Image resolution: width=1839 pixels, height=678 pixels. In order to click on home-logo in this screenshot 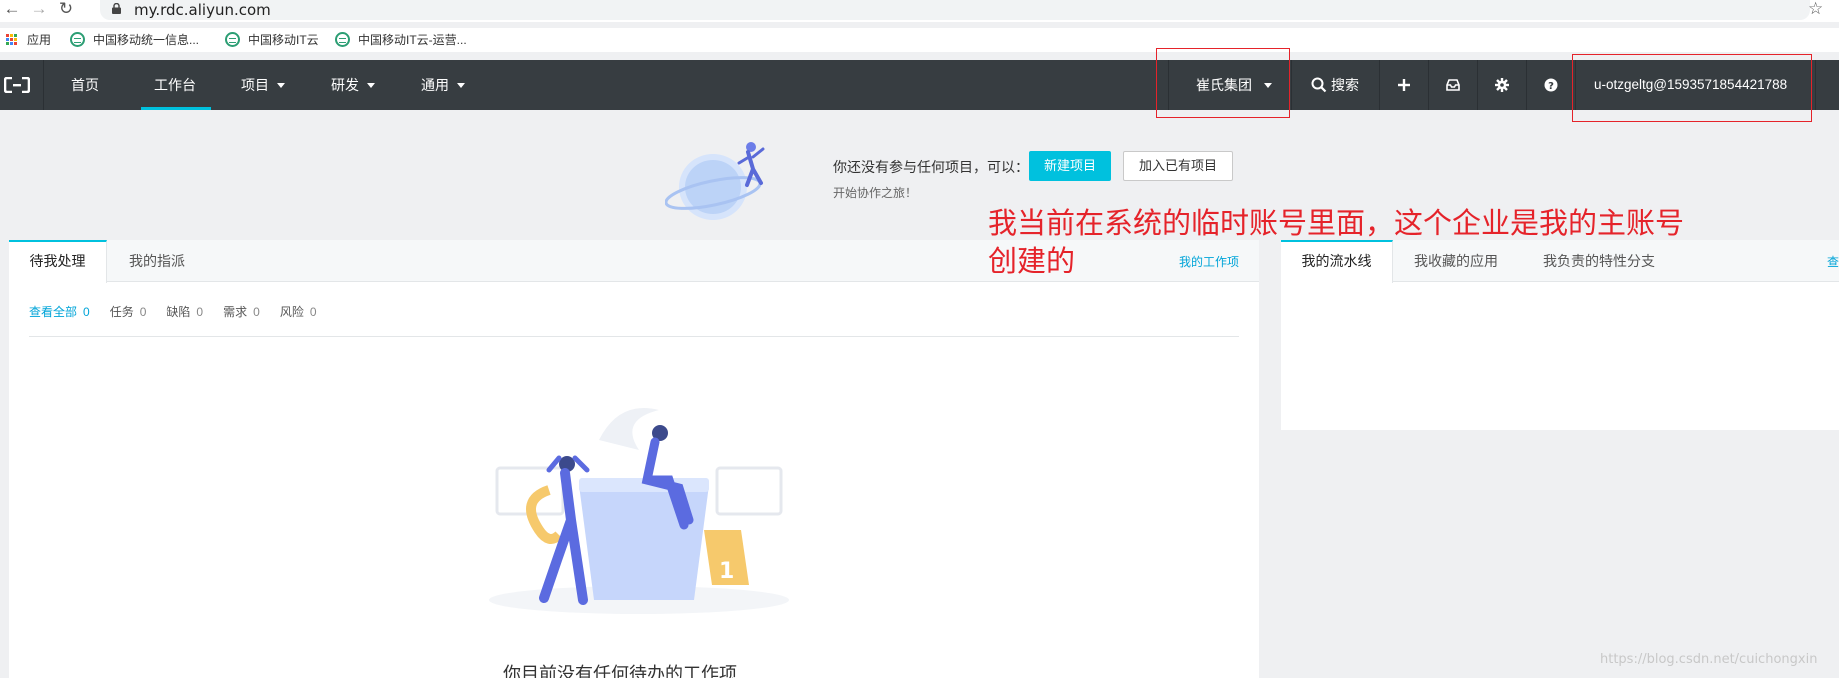, I will do `click(22, 85)`.